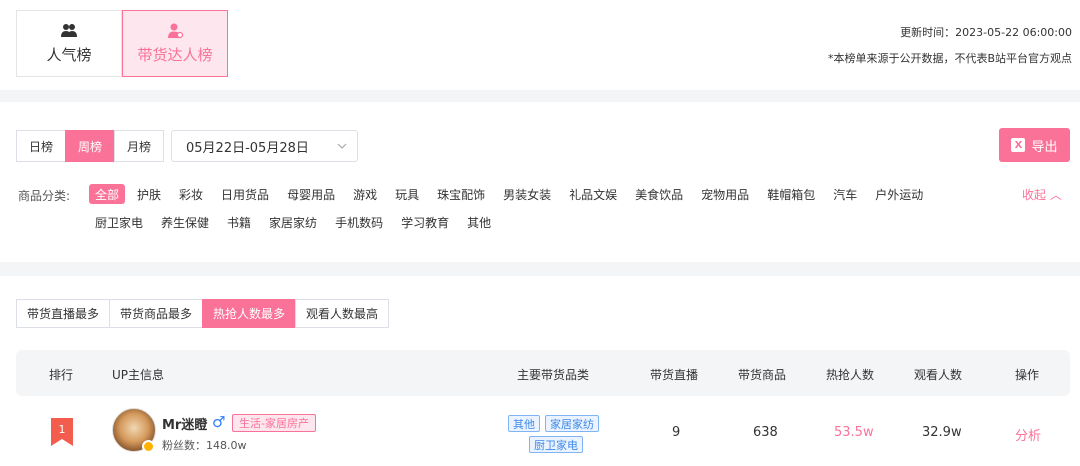 Image resolution: width=1080 pixels, height=466 pixels. What do you see at coordinates (148, 446) in the screenshot?
I see `verified-icon` at bounding box center [148, 446].